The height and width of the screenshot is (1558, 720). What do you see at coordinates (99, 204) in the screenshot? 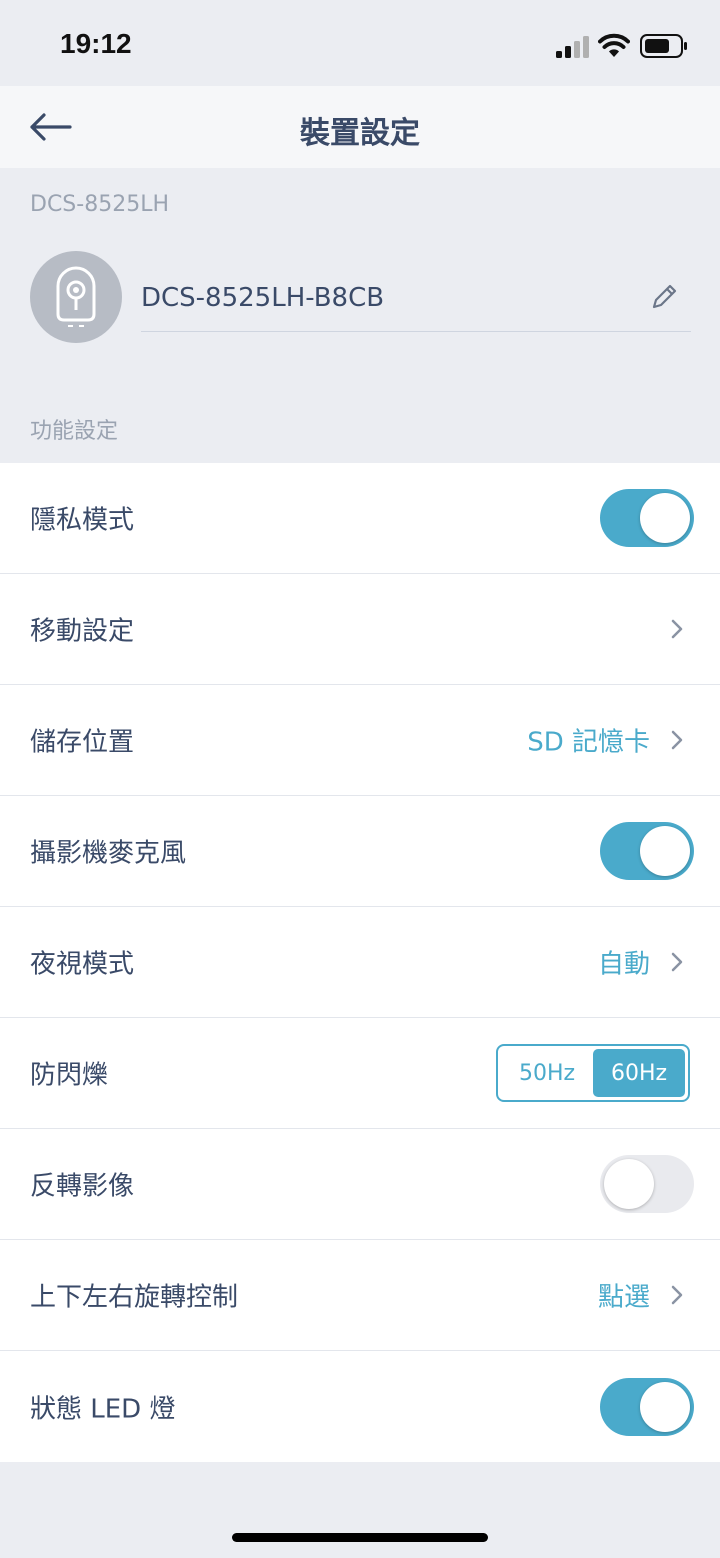
I see `device-model-label: DCS-8525LH` at bounding box center [99, 204].